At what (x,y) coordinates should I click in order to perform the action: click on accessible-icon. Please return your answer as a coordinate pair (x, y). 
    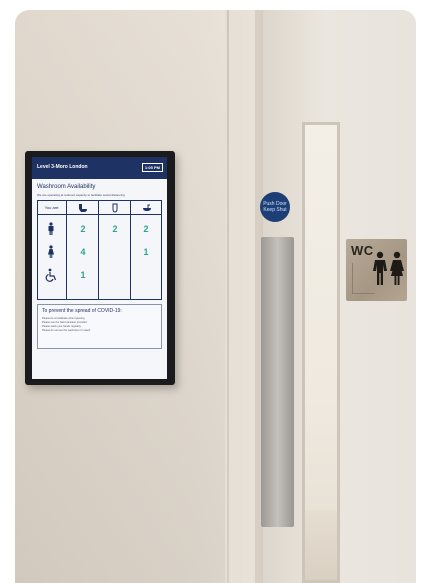
    Looking at the image, I should click on (51, 275).